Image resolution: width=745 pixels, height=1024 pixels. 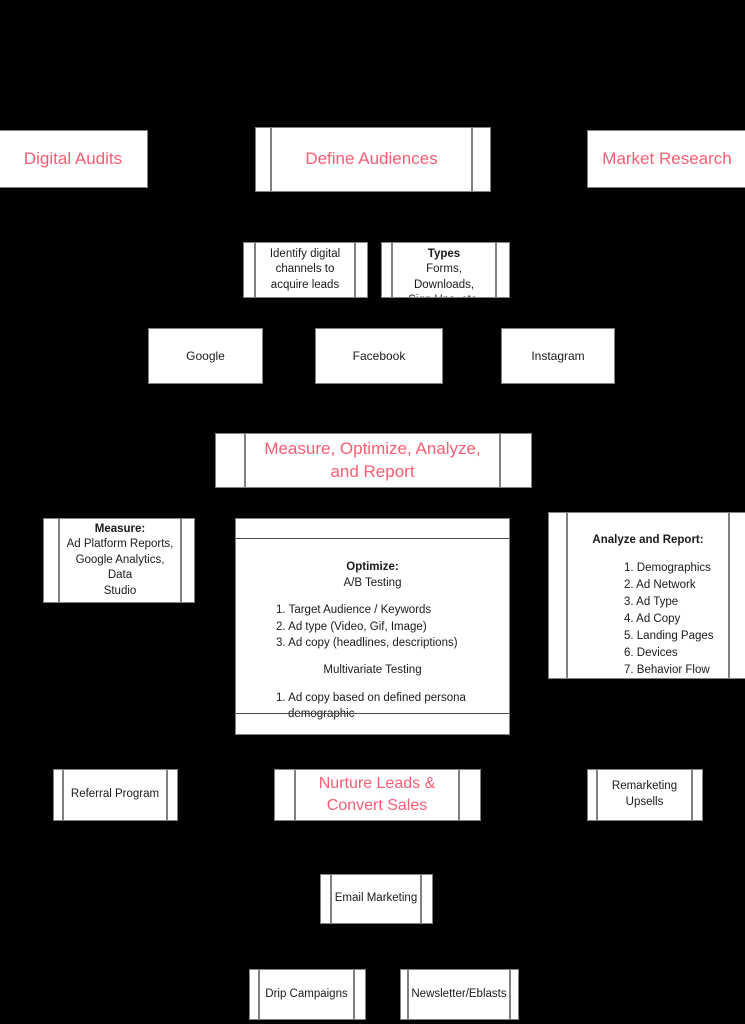 I want to click on analyze-left-strip, so click(x=557, y=595).